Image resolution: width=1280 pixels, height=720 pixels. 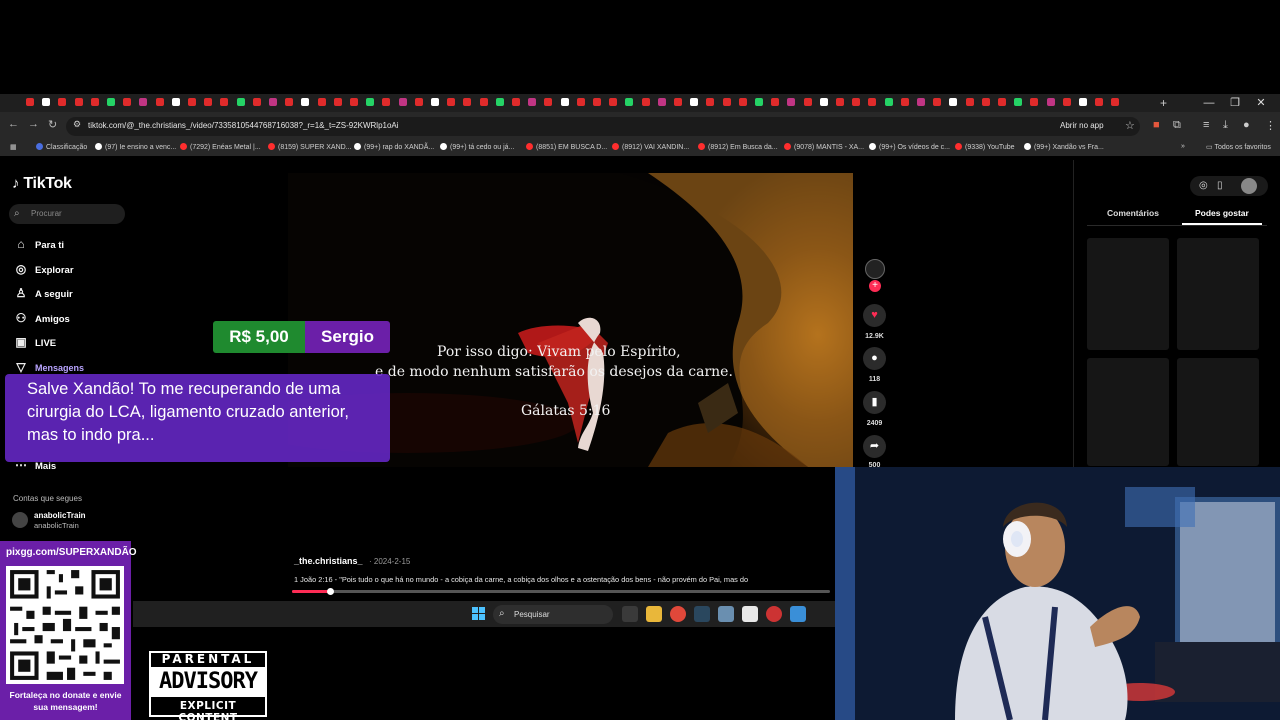 I want to click on more-bookmarks-icon: », so click(x=1183, y=146).